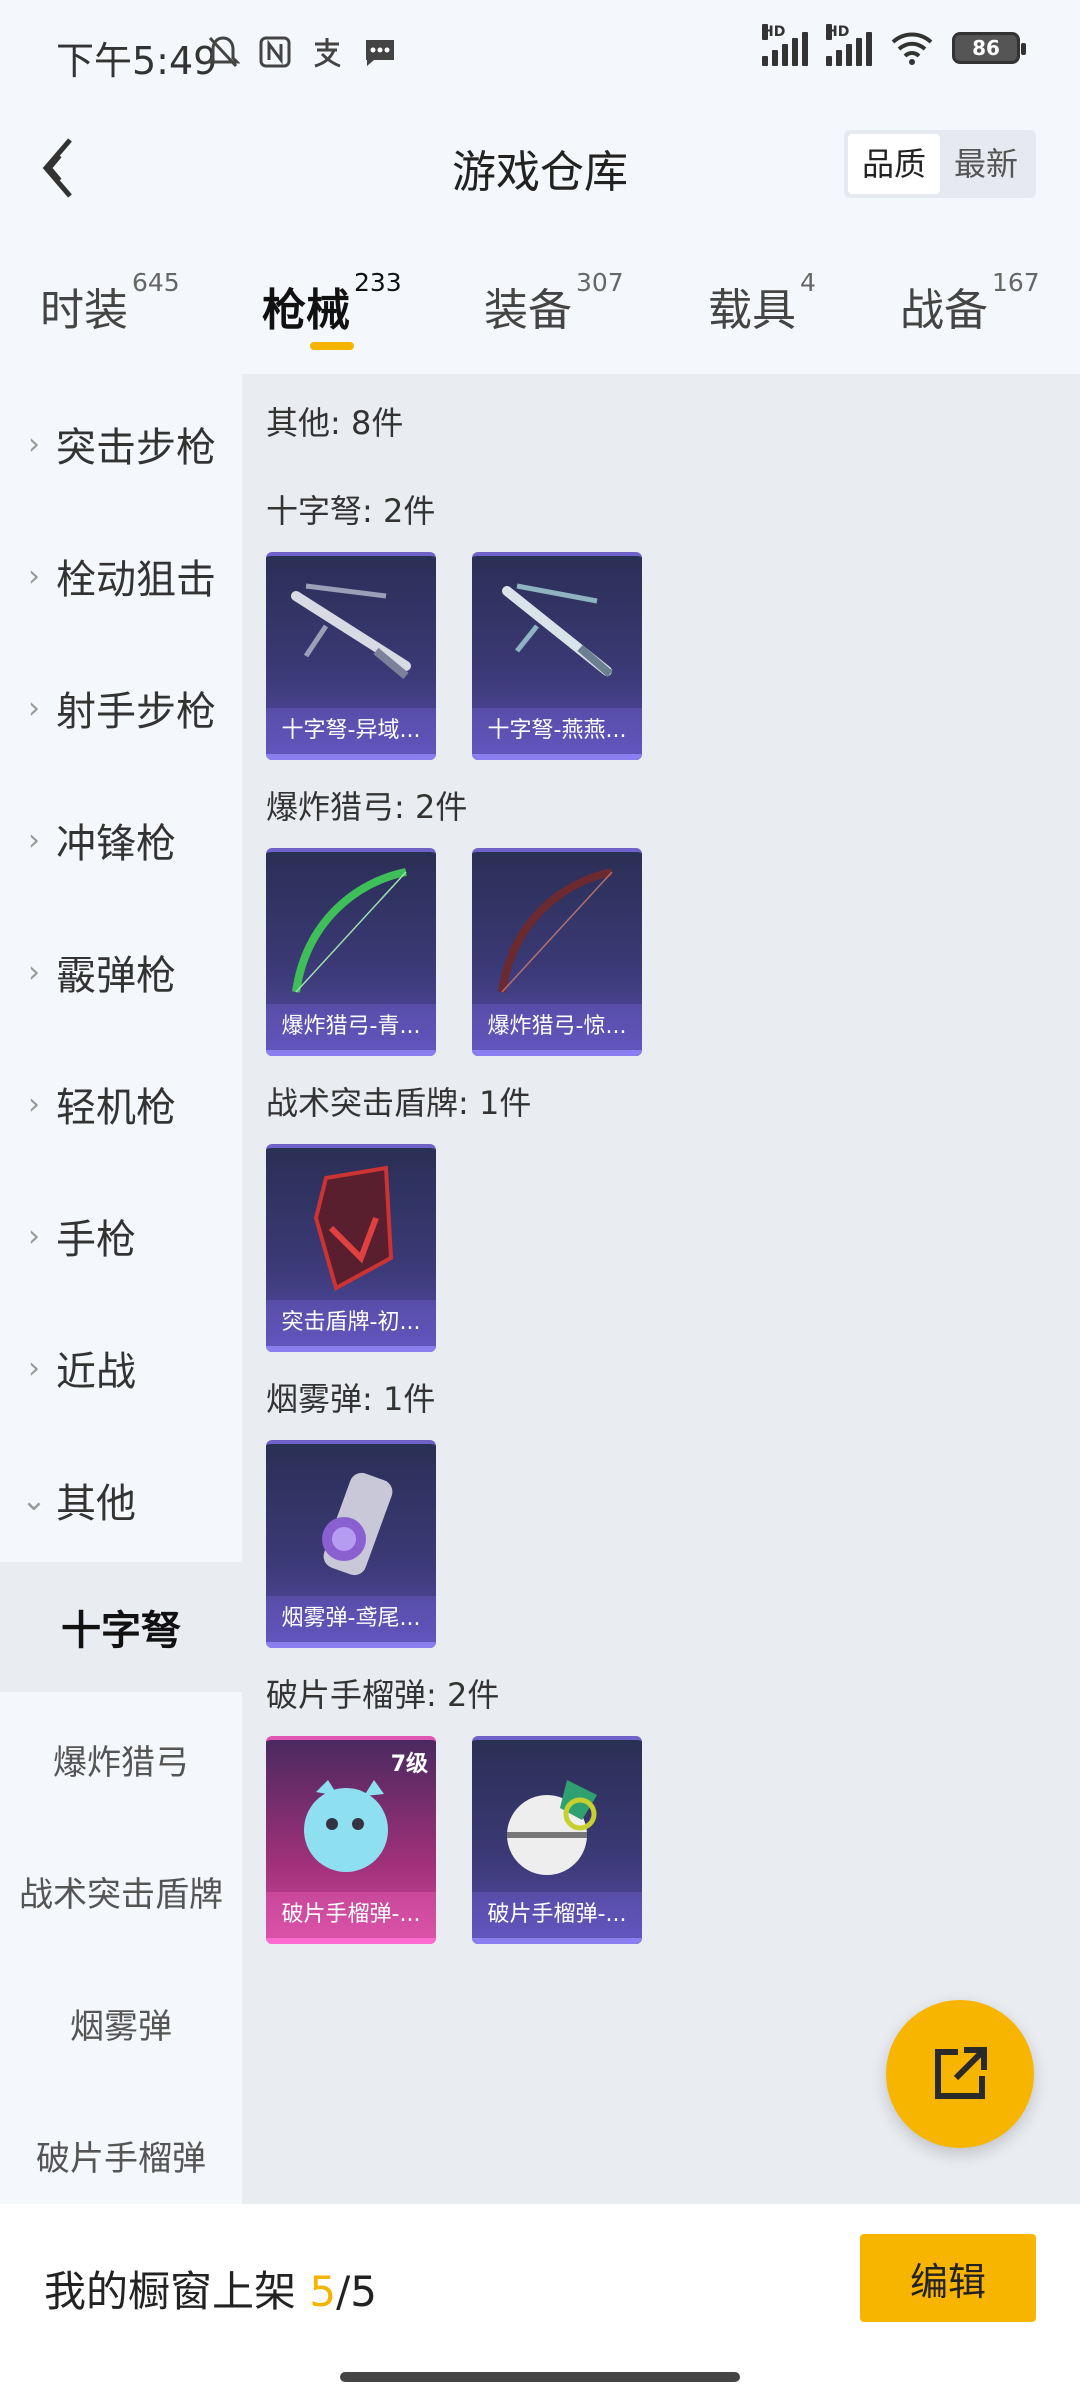  Describe the element at coordinates (912, 48) in the screenshot. I see `wifi-icon` at that location.